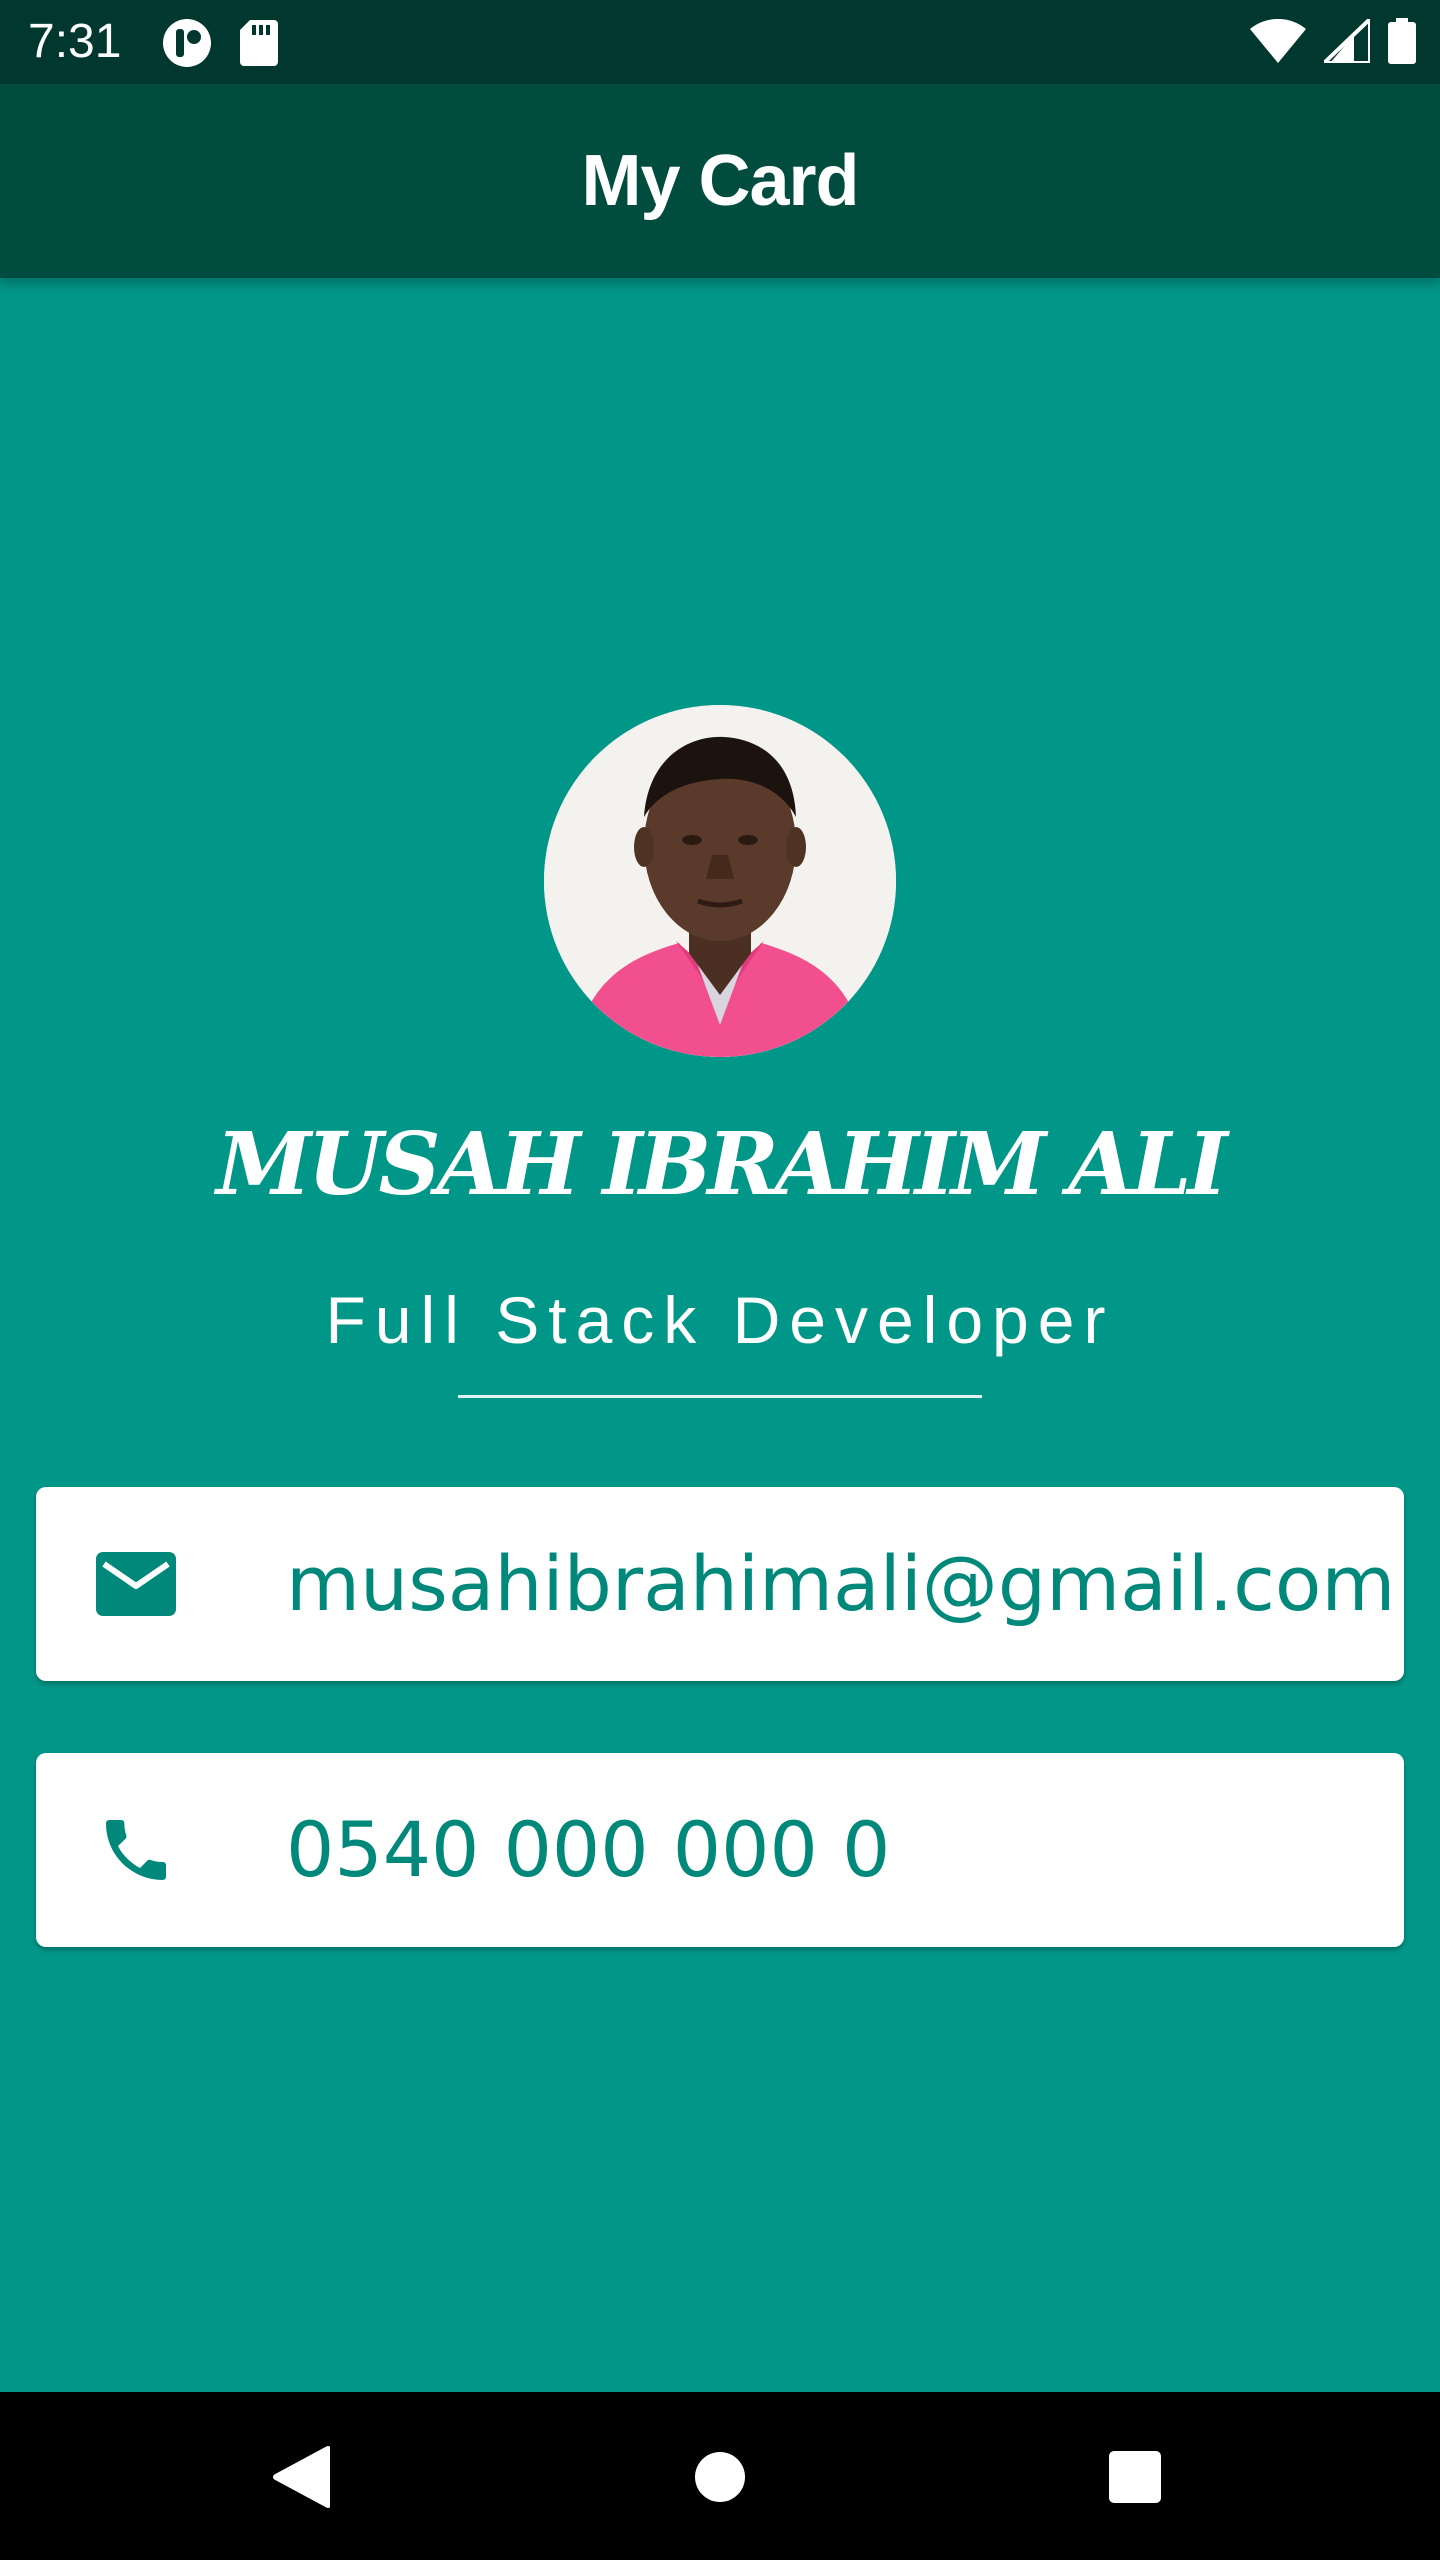 Image resolution: width=1440 pixels, height=2560 pixels. I want to click on notification-app-icon, so click(187, 43).